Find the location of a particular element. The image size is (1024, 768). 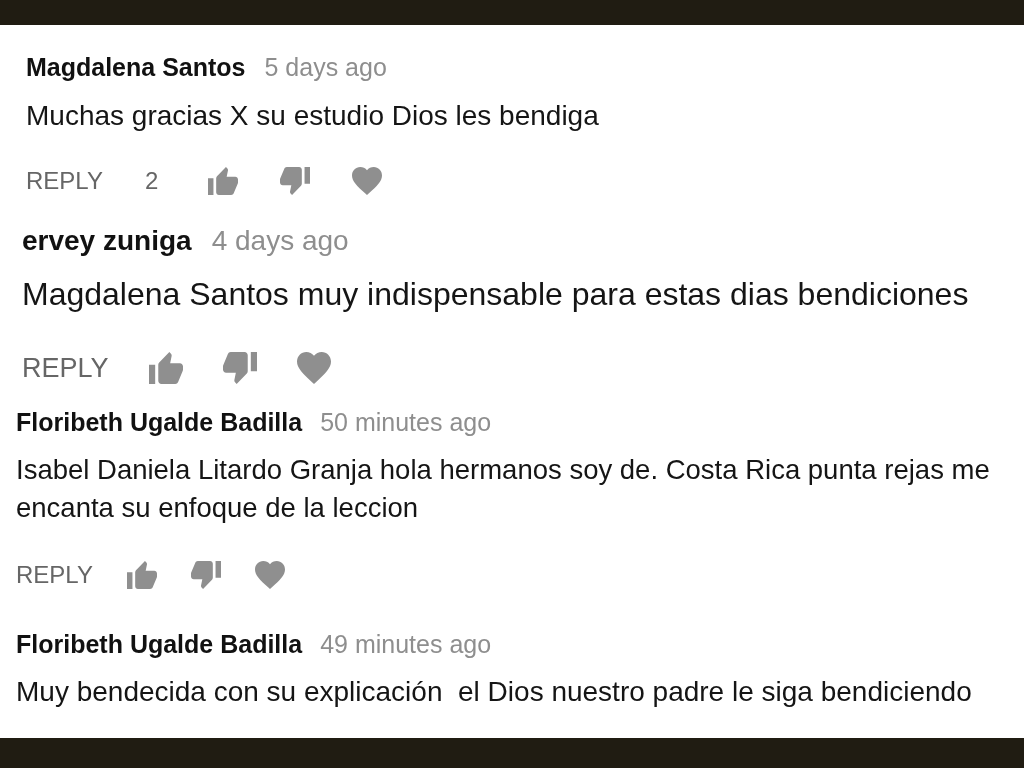

author-name: Magdalena Santos is located at coordinates (136, 67).